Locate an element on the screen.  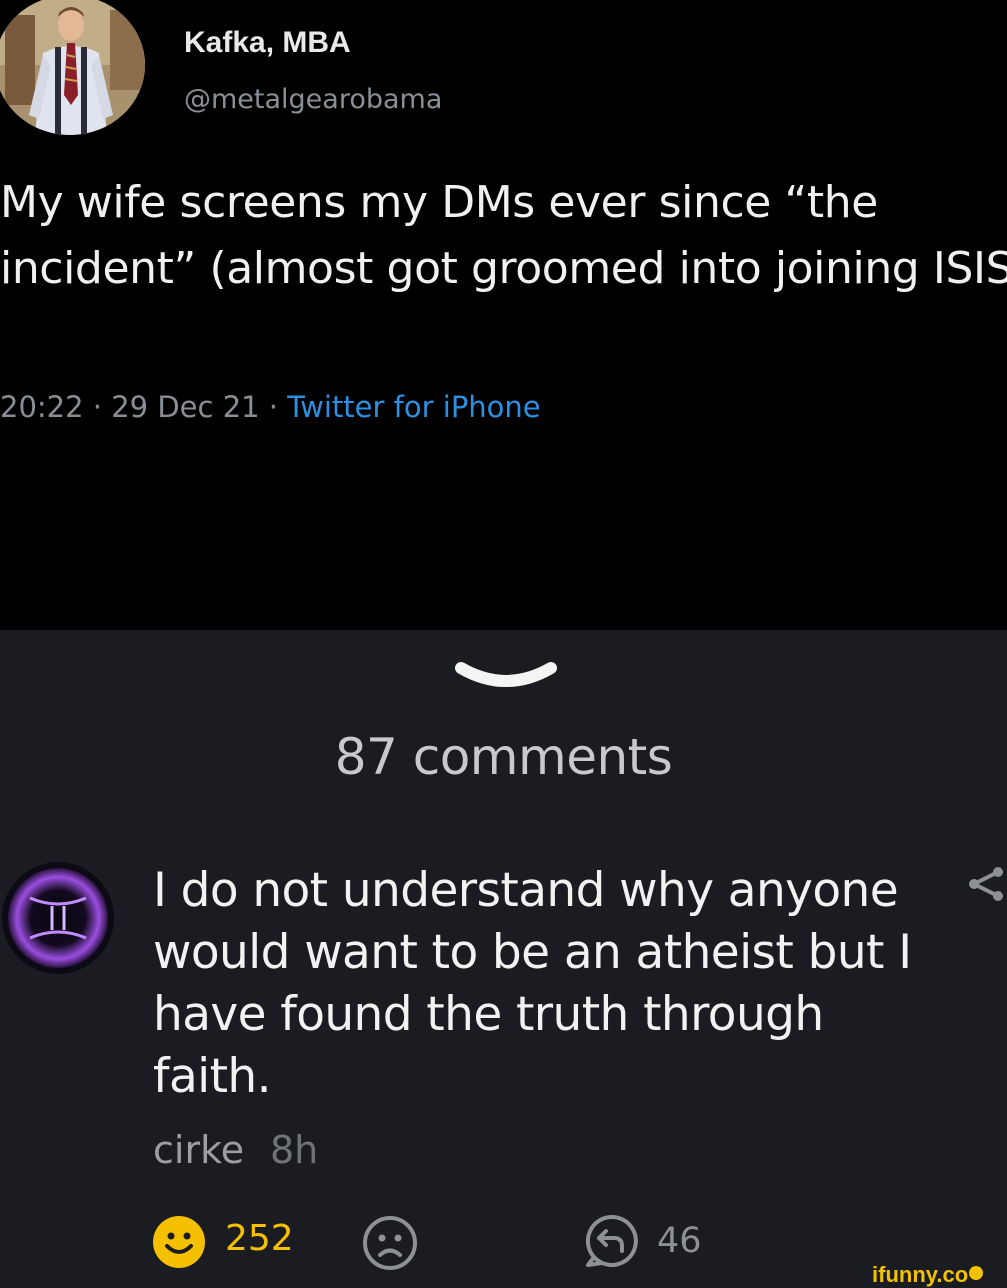
share-icon is located at coordinates (986, 884).